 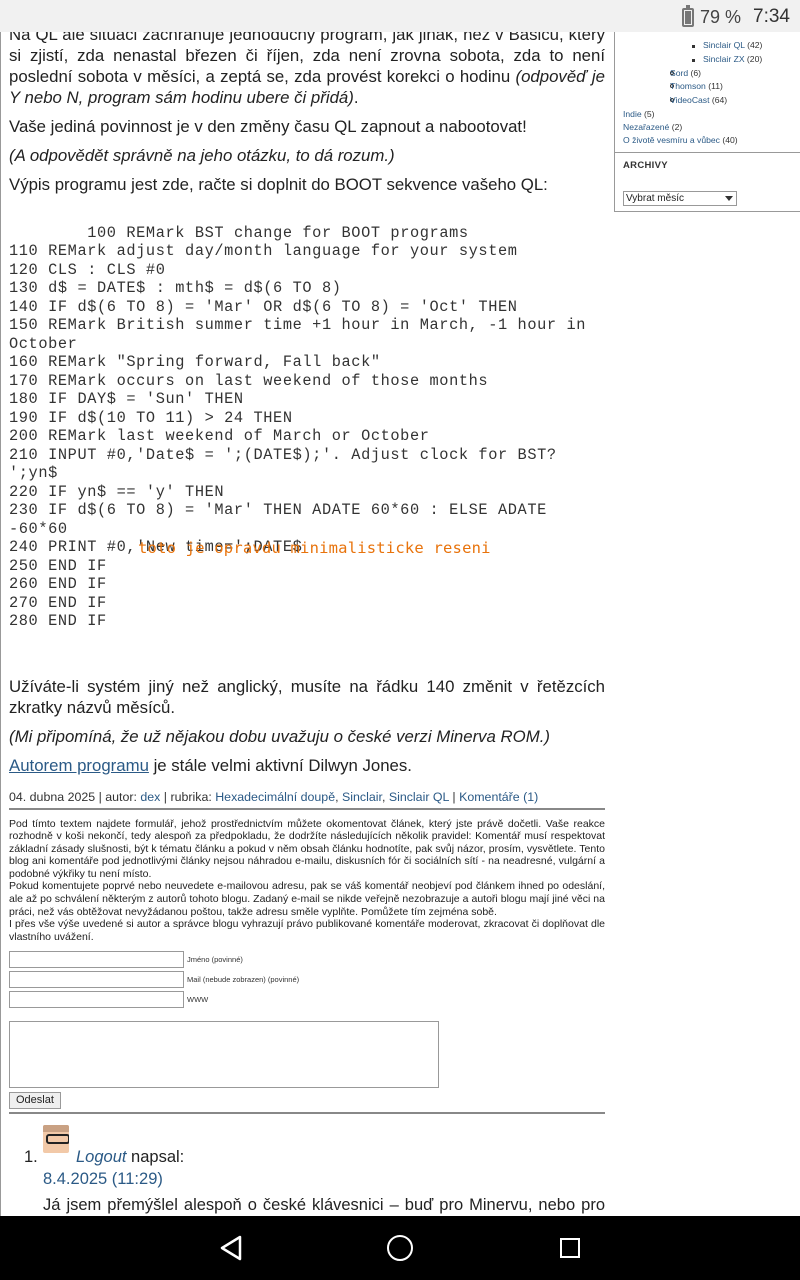 What do you see at coordinates (215, 960) in the screenshot?
I see `name-label: Jméno (povinné)` at bounding box center [215, 960].